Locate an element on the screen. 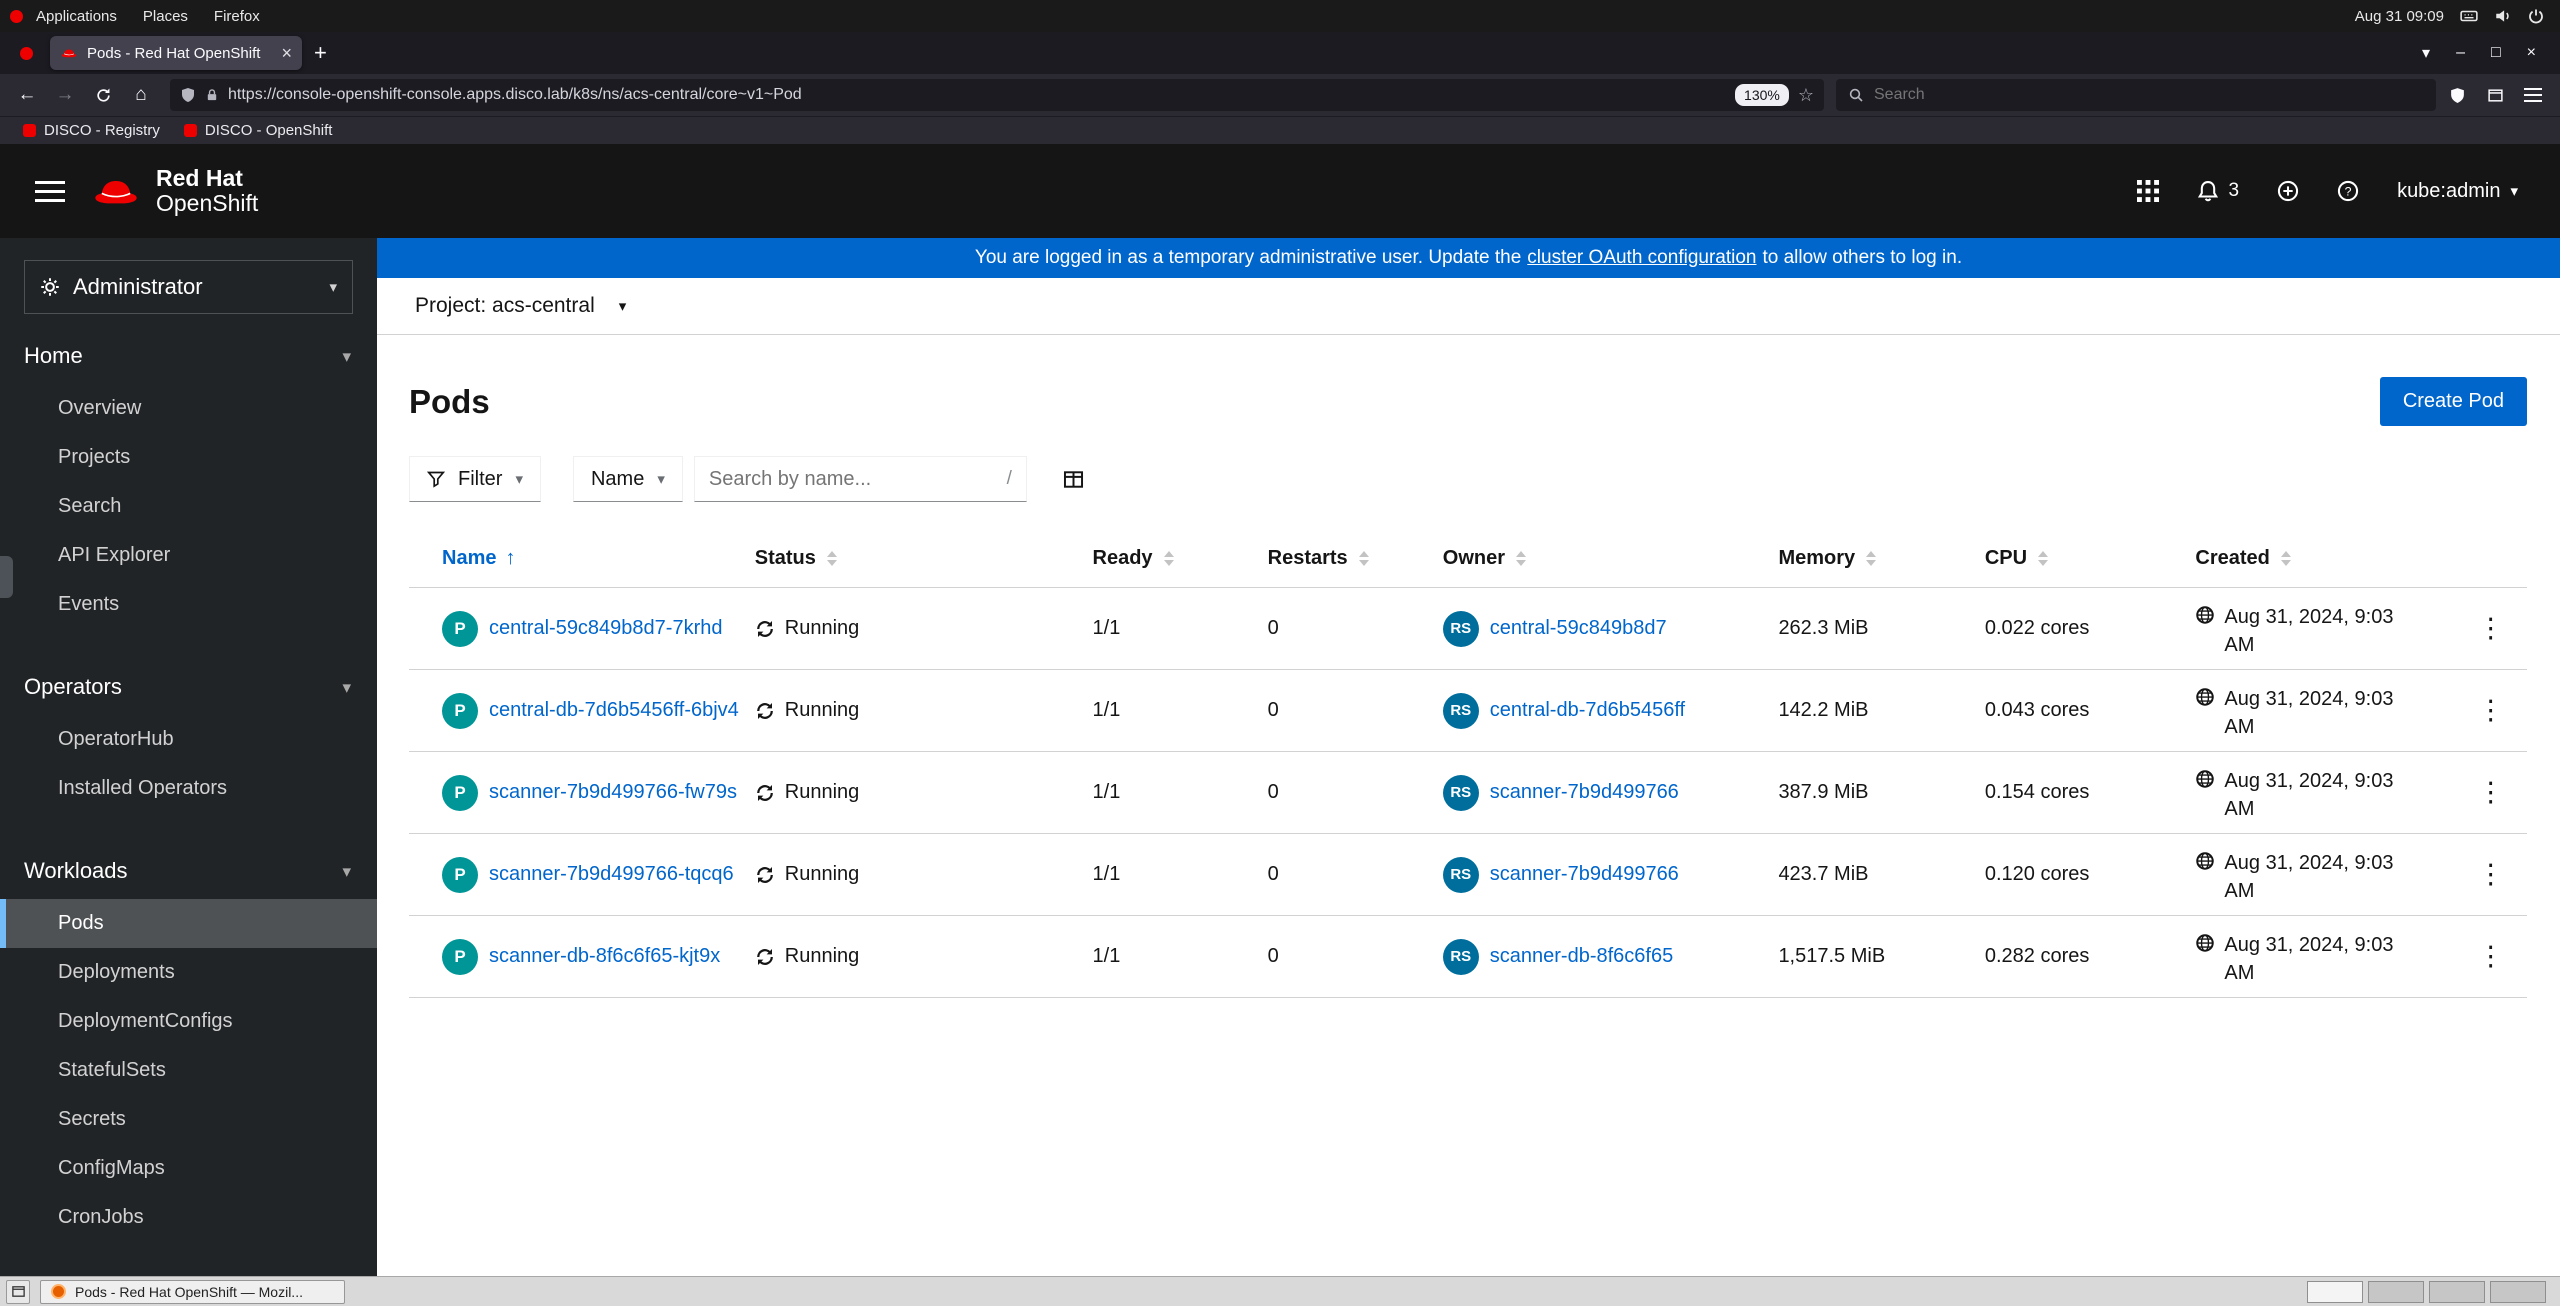  column-header-cpu: CPU is located at coordinates (2090, 558).